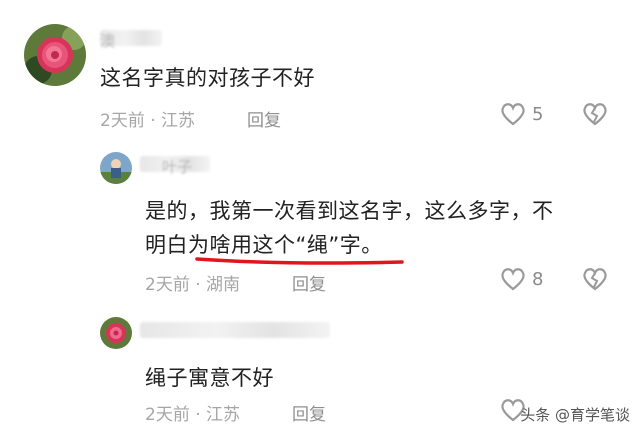 The height and width of the screenshot is (435, 640). What do you see at coordinates (207, 78) in the screenshot?
I see `comment-text: 这名字真的对孩子不好` at bounding box center [207, 78].